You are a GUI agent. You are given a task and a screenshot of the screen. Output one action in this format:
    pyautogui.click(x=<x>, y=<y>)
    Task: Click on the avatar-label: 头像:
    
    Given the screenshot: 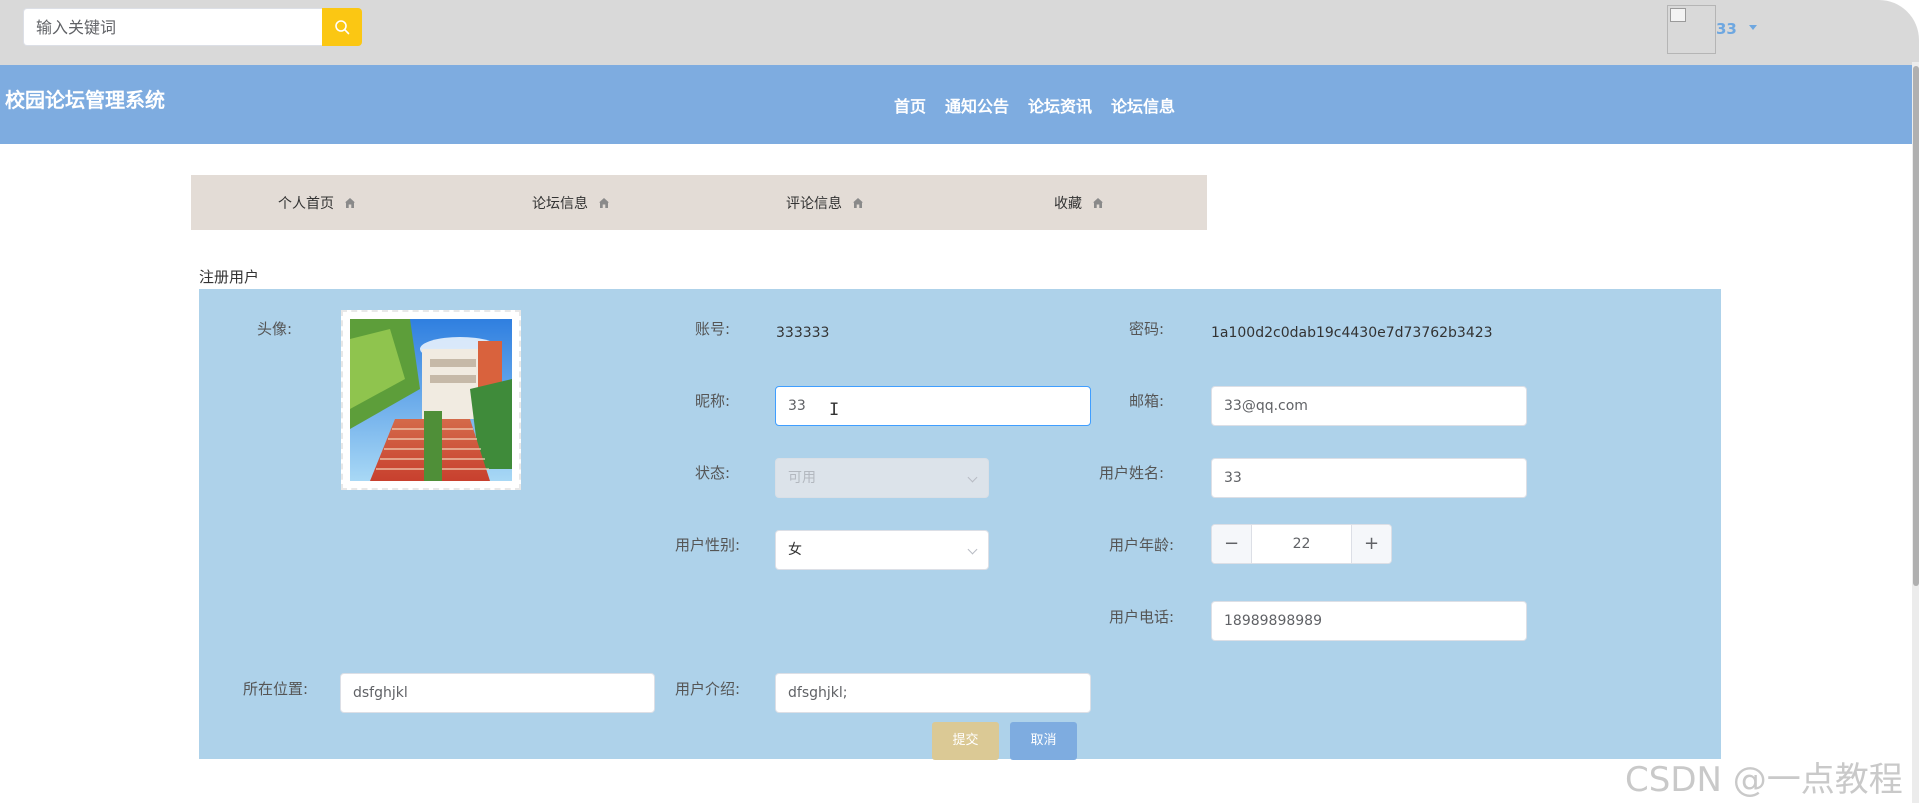 What is the action you would take?
    pyautogui.click(x=274, y=329)
    